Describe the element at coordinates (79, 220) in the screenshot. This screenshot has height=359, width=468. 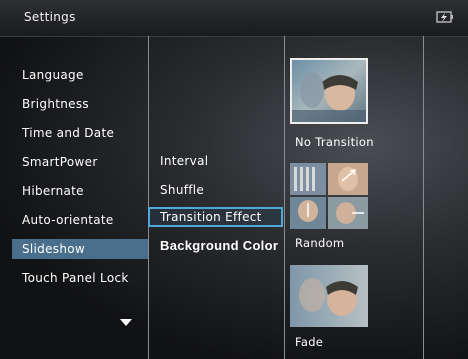
I see `menu-item-auto-orientate: Auto-orientate` at that location.